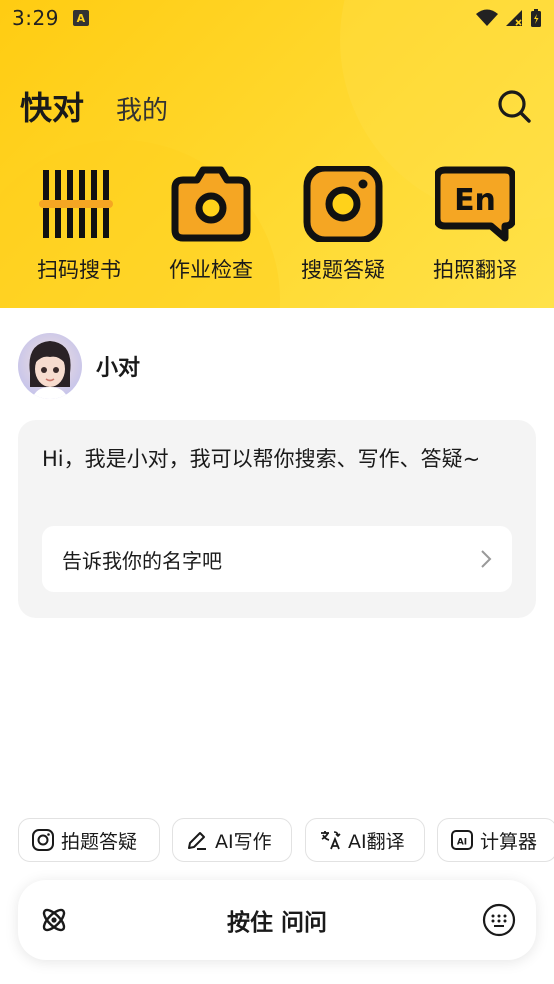 The image size is (554, 984). Describe the element at coordinates (99, 841) in the screenshot. I see `tool-label: 拍题答疑` at that location.